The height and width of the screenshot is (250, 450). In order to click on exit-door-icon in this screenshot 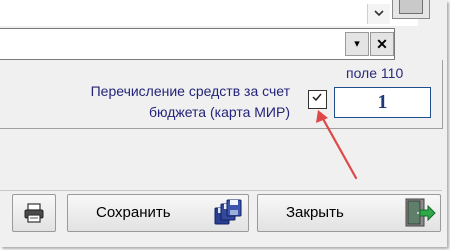, I will do `click(420, 212)`.